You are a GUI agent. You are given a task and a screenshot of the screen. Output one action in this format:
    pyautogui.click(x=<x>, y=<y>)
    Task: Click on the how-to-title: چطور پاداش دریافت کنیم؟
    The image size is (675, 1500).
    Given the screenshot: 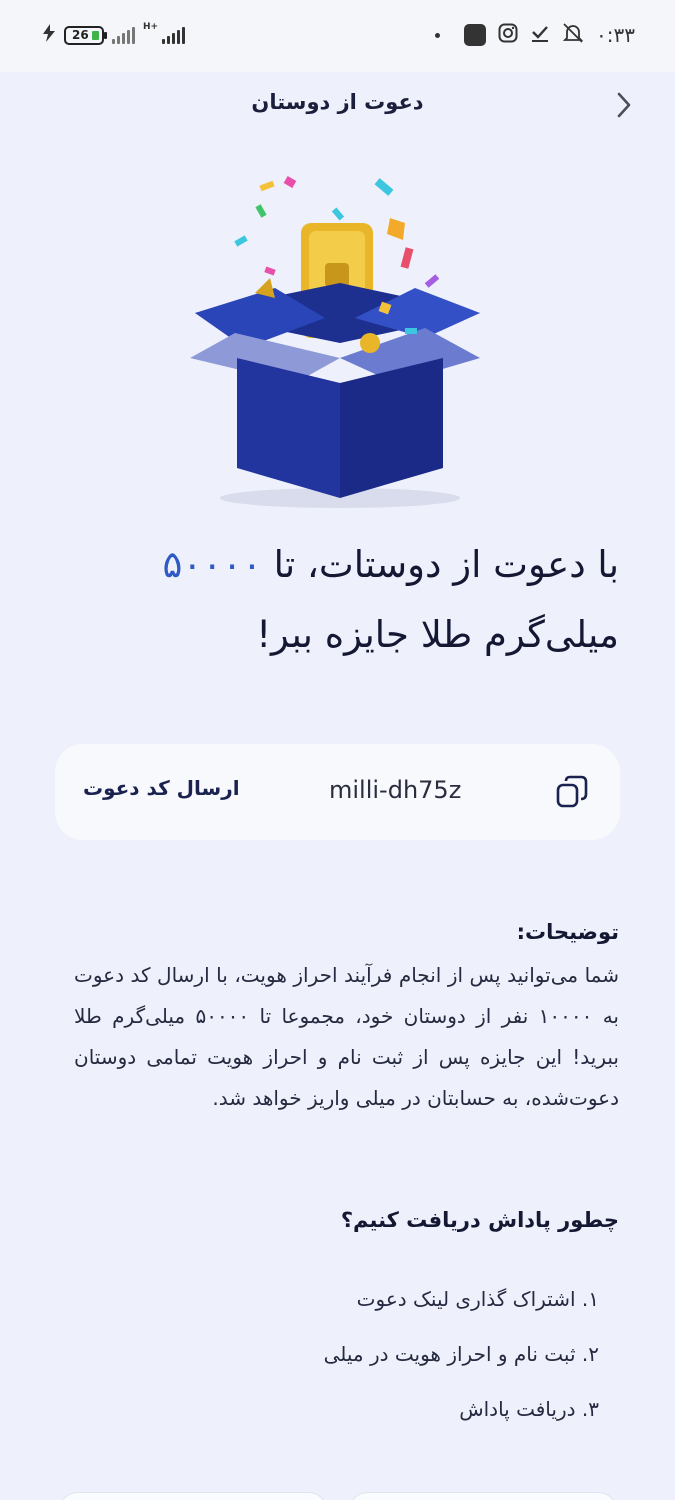 What is the action you would take?
    pyautogui.click(x=479, y=1220)
    